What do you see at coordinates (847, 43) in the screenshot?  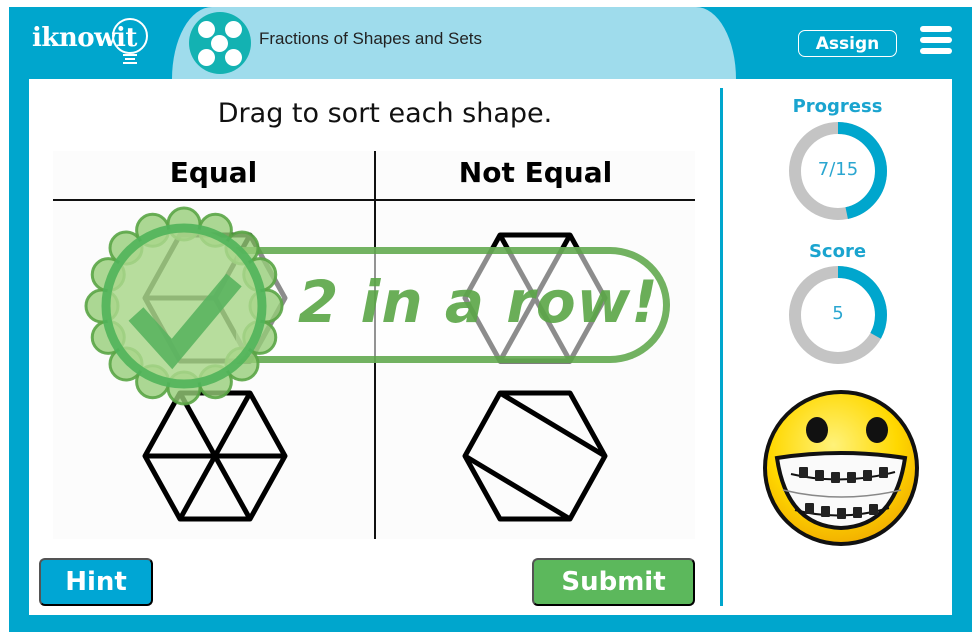 I see `assign-button: Assign` at bounding box center [847, 43].